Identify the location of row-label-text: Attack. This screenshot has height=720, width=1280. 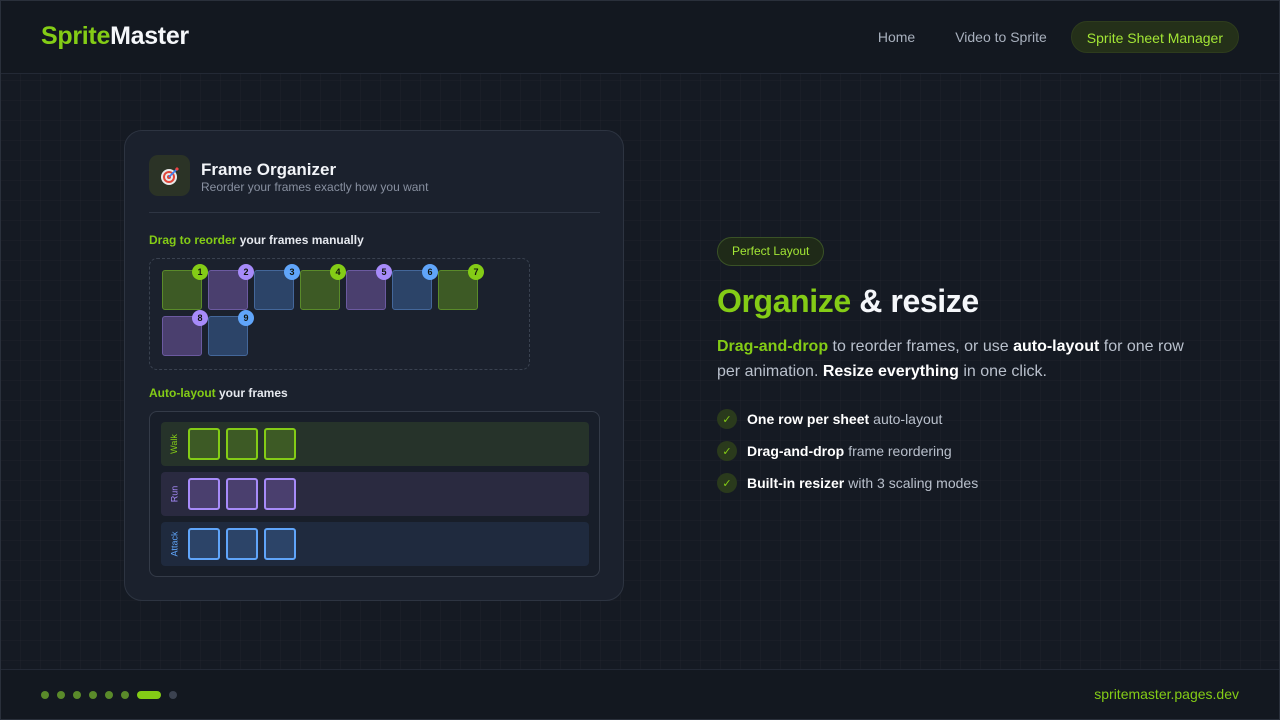
(174, 544).